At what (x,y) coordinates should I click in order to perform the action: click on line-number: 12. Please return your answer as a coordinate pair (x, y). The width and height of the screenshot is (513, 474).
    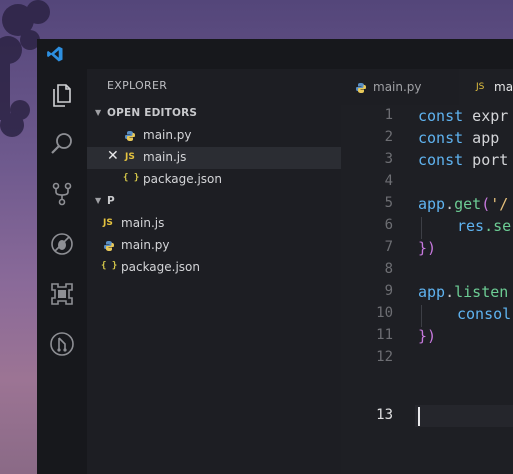
    Looking at the image, I should click on (384, 357).